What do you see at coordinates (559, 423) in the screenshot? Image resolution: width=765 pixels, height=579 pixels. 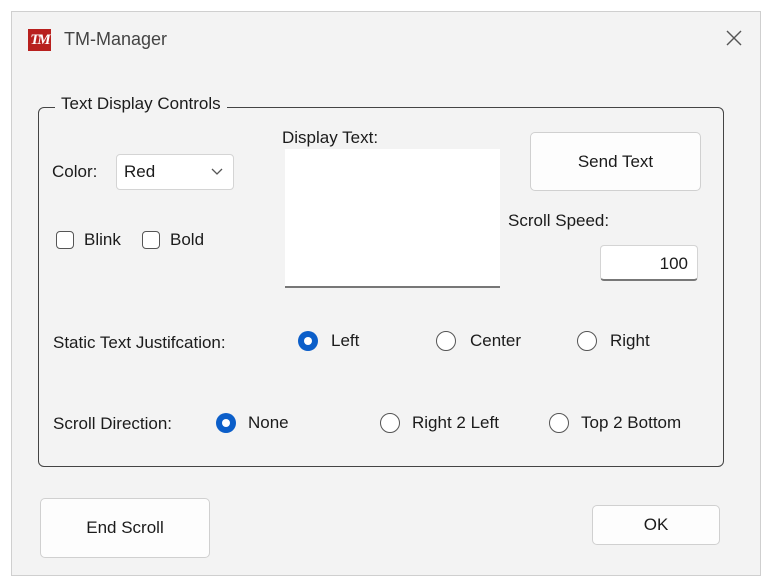 I see `scroll-top2bottom-radio` at bounding box center [559, 423].